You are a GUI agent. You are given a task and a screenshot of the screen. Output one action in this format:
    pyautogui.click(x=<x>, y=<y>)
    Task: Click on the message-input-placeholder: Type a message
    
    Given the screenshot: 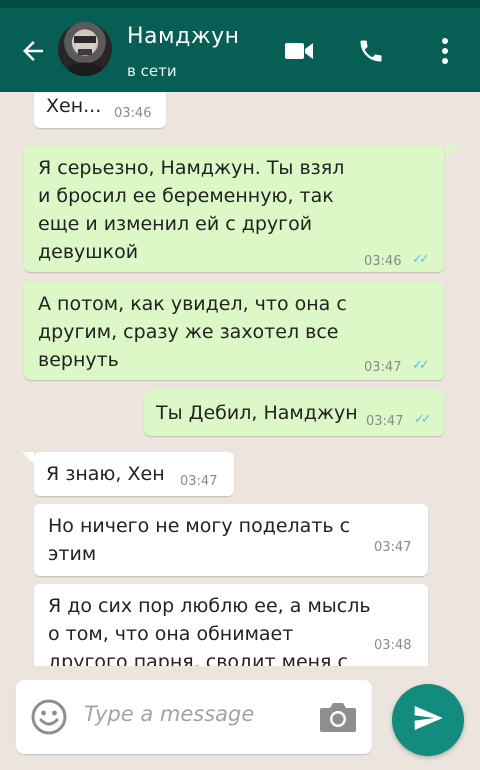 What is the action you would take?
    pyautogui.click(x=169, y=714)
    